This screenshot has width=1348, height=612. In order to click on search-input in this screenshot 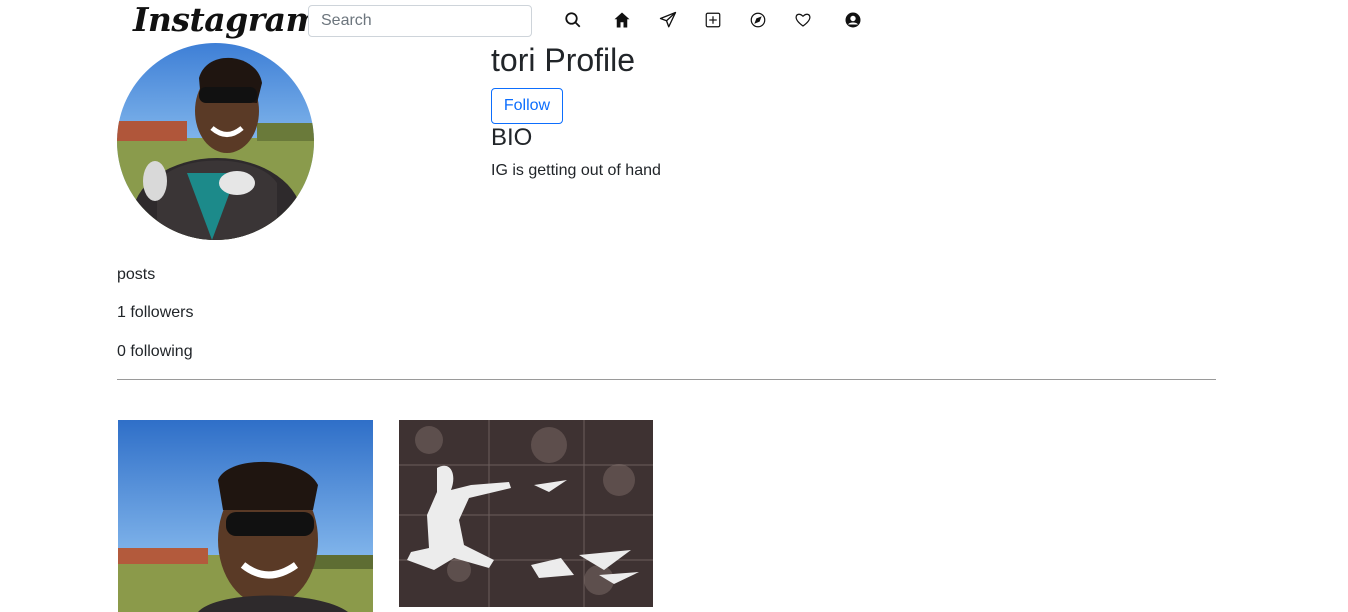, I will do `click(420, 21)`.